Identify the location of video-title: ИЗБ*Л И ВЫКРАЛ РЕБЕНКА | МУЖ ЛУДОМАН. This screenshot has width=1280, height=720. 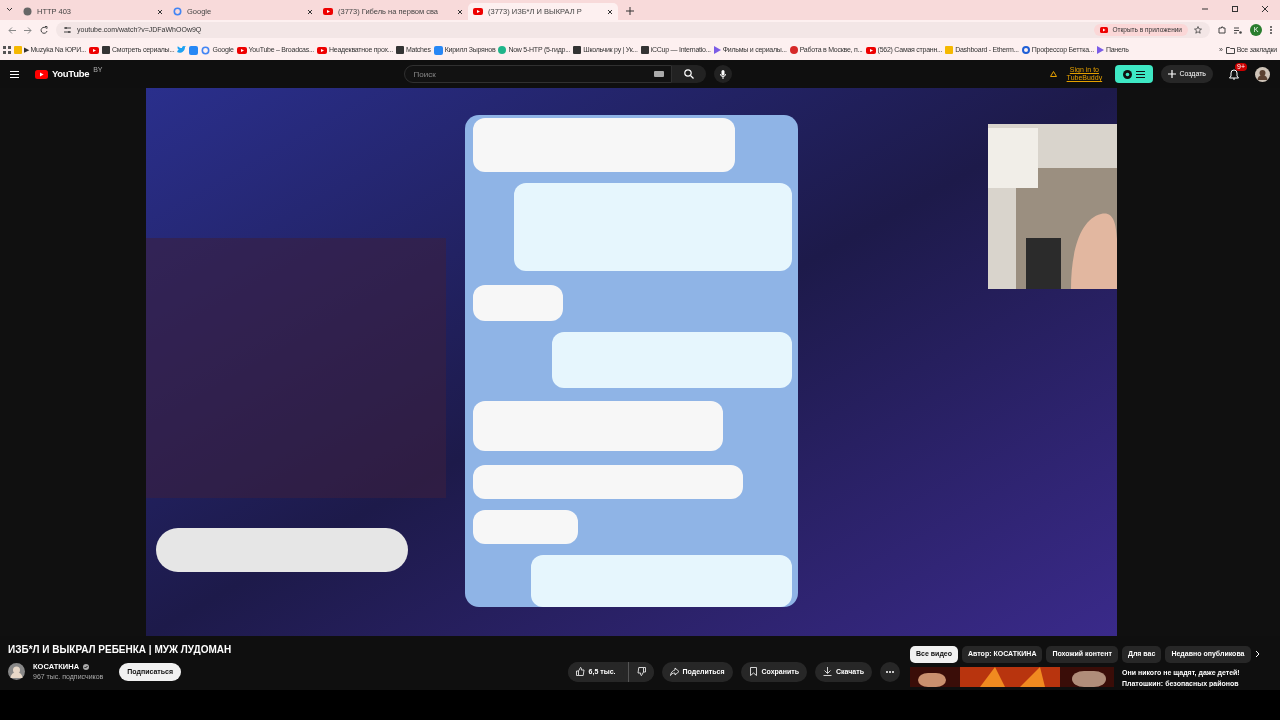
(120, 650).